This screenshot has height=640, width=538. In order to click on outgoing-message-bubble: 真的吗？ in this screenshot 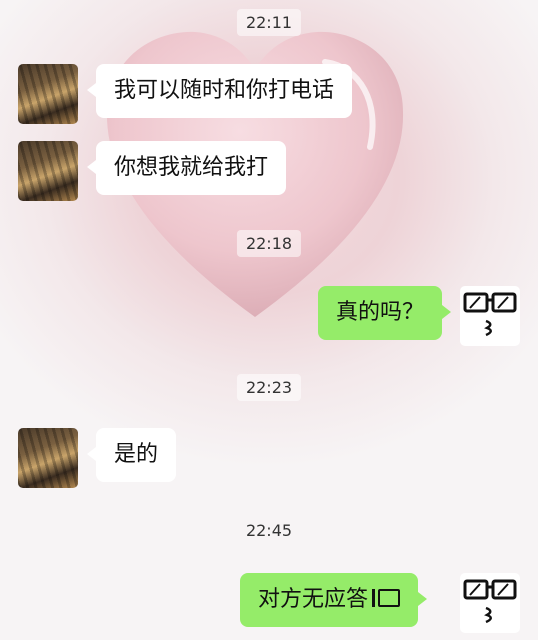, I will do `click(385, 313)`.